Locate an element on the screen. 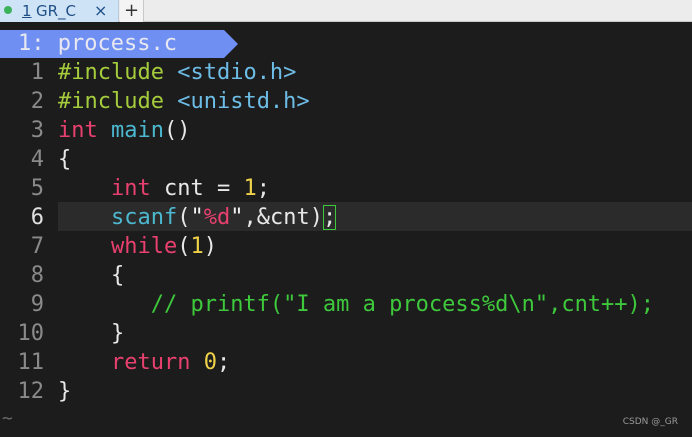  token-kw: return is located at coordinates (150, 362).